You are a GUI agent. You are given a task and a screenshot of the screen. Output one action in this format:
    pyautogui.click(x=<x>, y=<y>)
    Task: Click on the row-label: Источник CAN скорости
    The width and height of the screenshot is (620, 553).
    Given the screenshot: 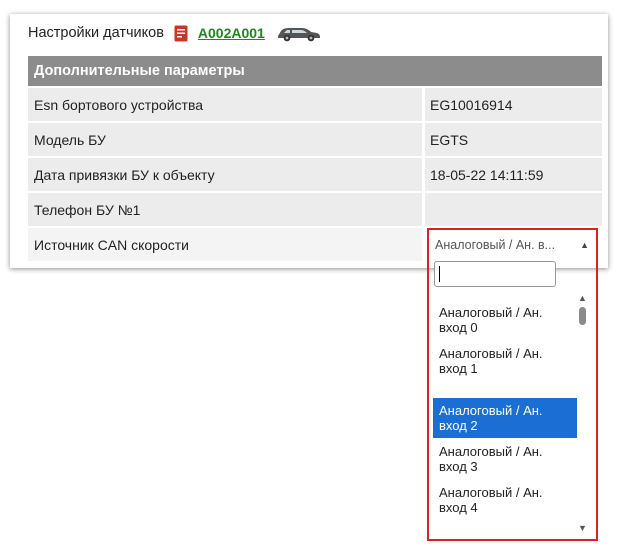 What is the action you would take?
    pyautogui.click(x=225, y=244)
    